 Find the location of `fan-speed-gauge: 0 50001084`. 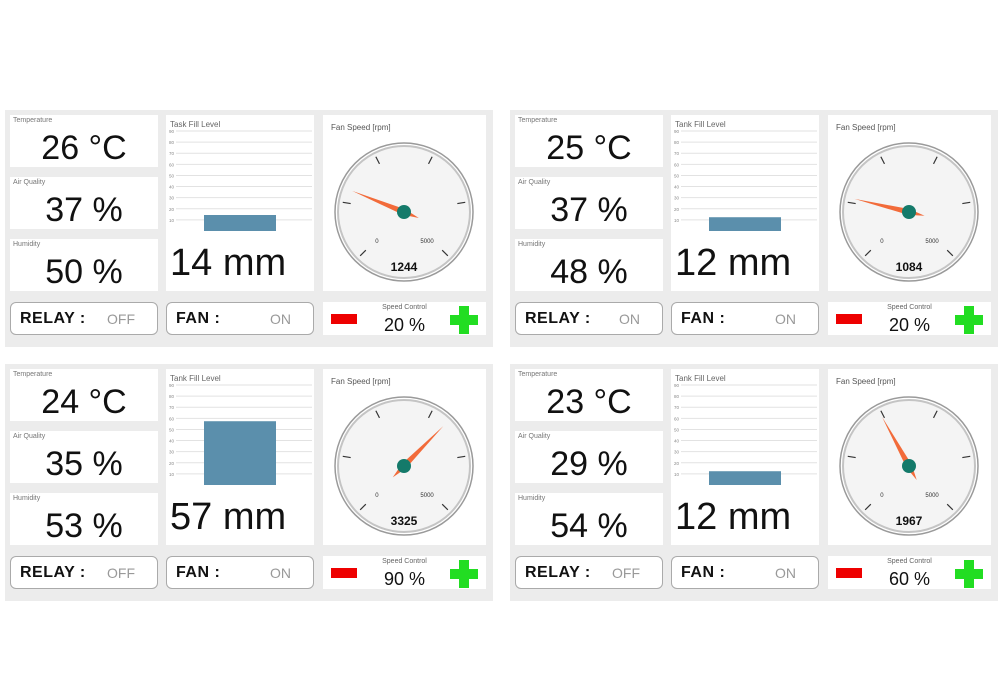

fan-speed-gauge: 0 50001084 is located at coordinates (909, 212).